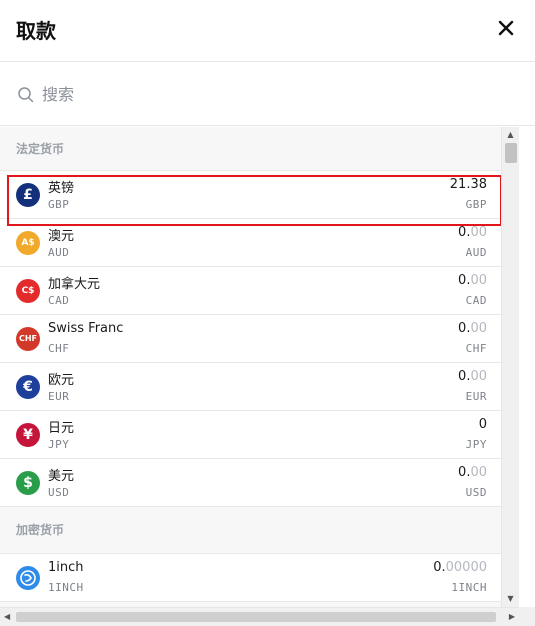 Image resolution: width=535 pixels, height=626 pixels. What do you see at coordinates (59, 204) in the screenshot?
I see `currency-code: GBP` at bounding box center [59, 204].